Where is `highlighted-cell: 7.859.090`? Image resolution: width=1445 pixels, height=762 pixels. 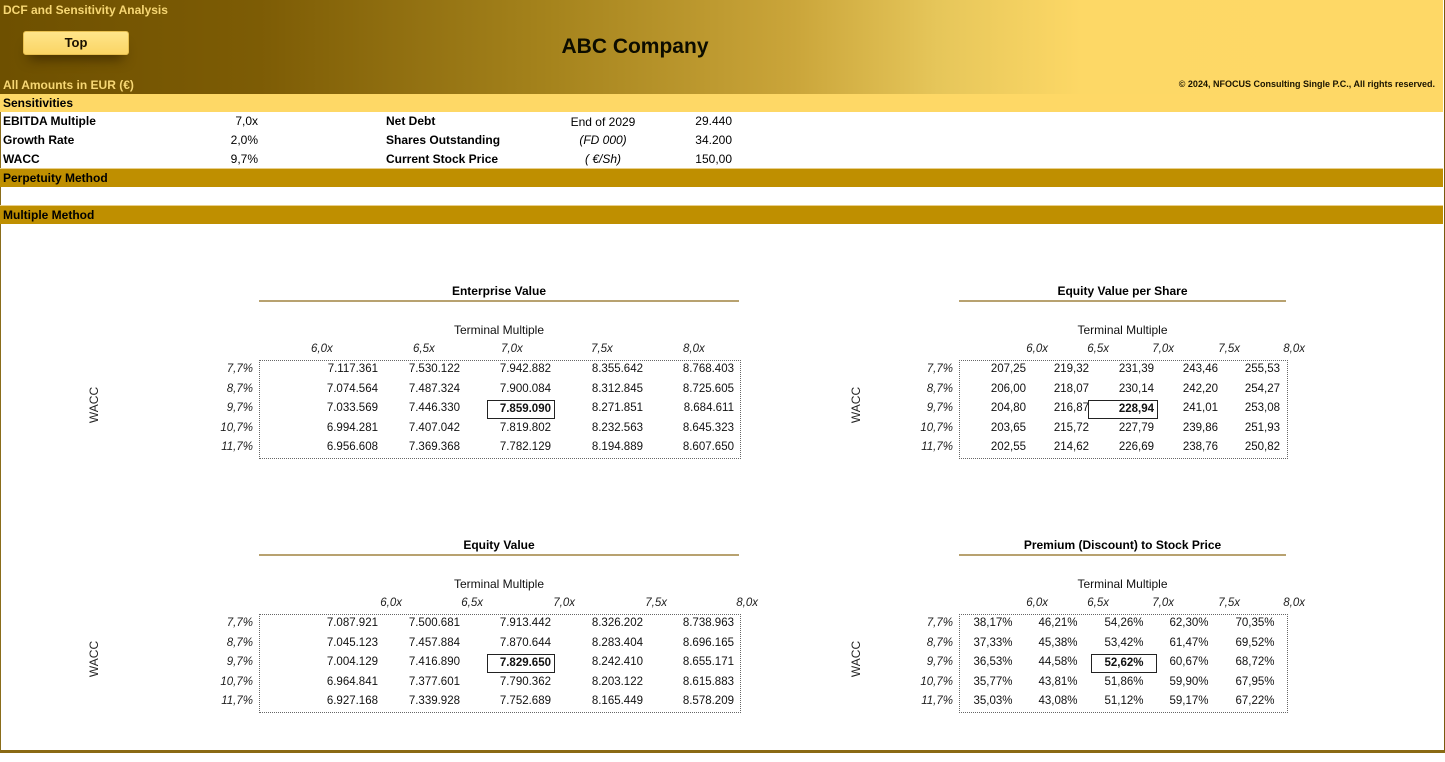 highlighted-cell: 7.859.090 is located at coordinates (521, 409).